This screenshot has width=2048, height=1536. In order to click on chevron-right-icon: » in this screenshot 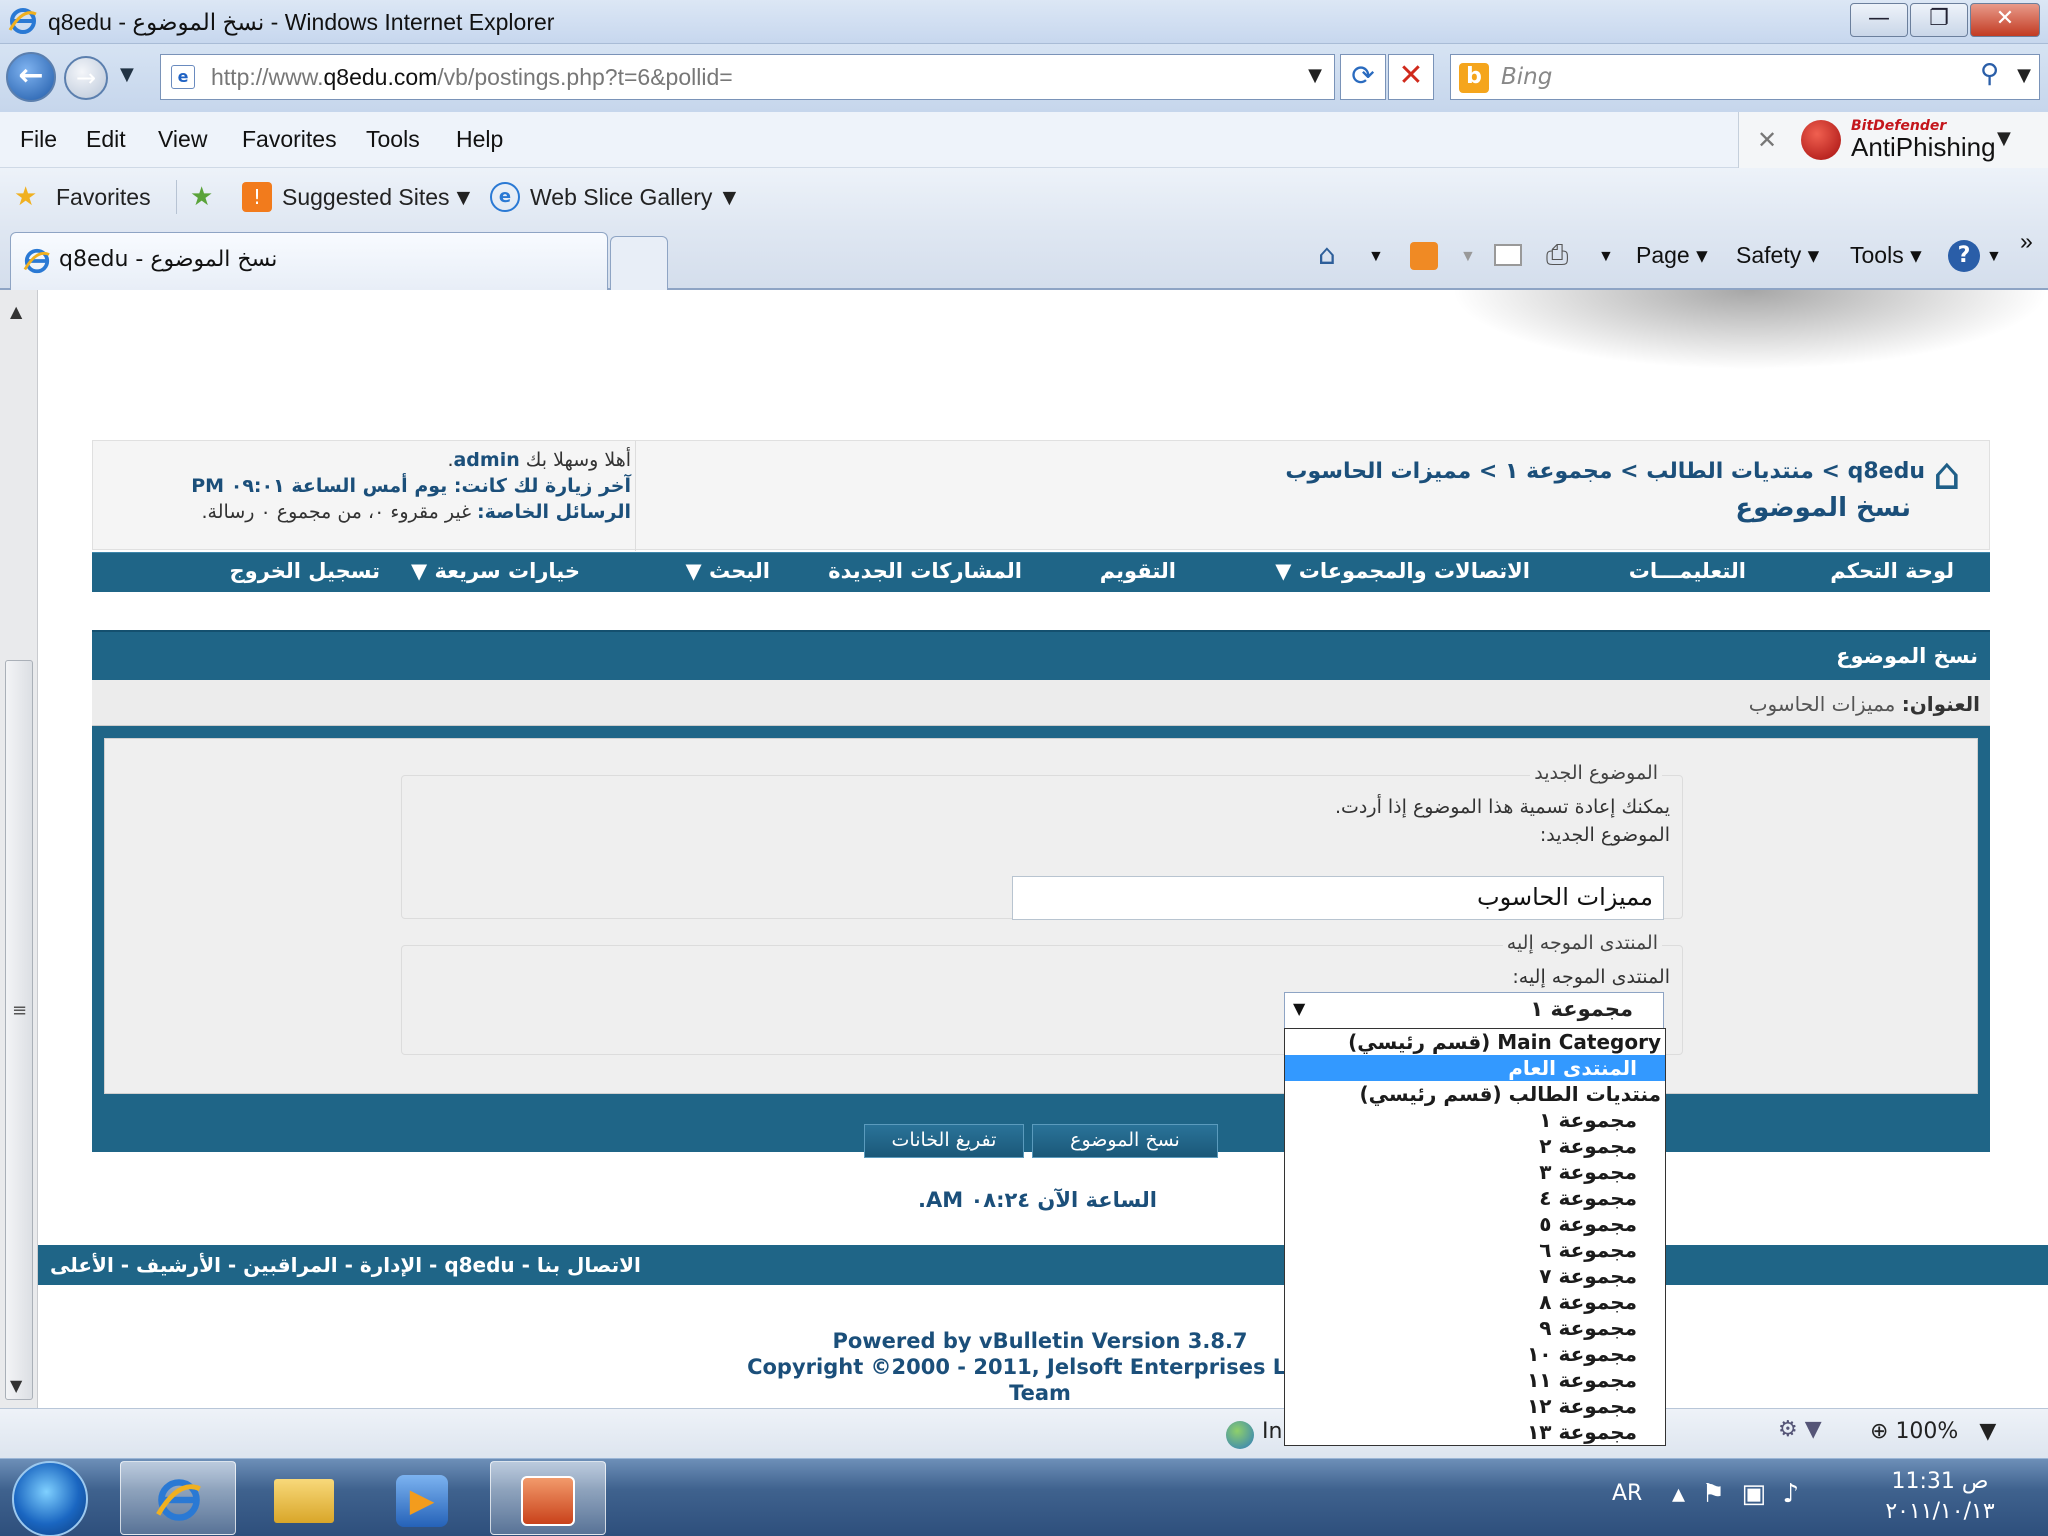, I will do `click(2026, 241)`.